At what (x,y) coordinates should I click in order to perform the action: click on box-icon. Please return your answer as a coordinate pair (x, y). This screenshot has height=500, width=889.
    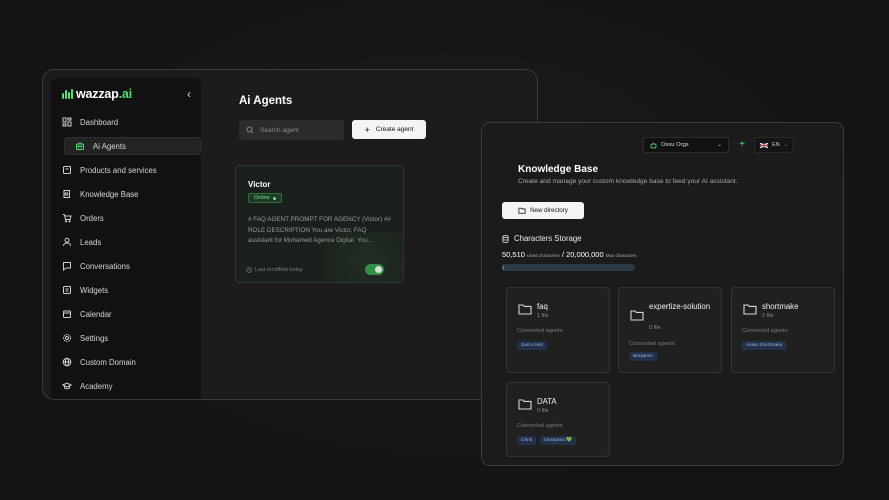
    Looking at the image, I should click on (67, 170).